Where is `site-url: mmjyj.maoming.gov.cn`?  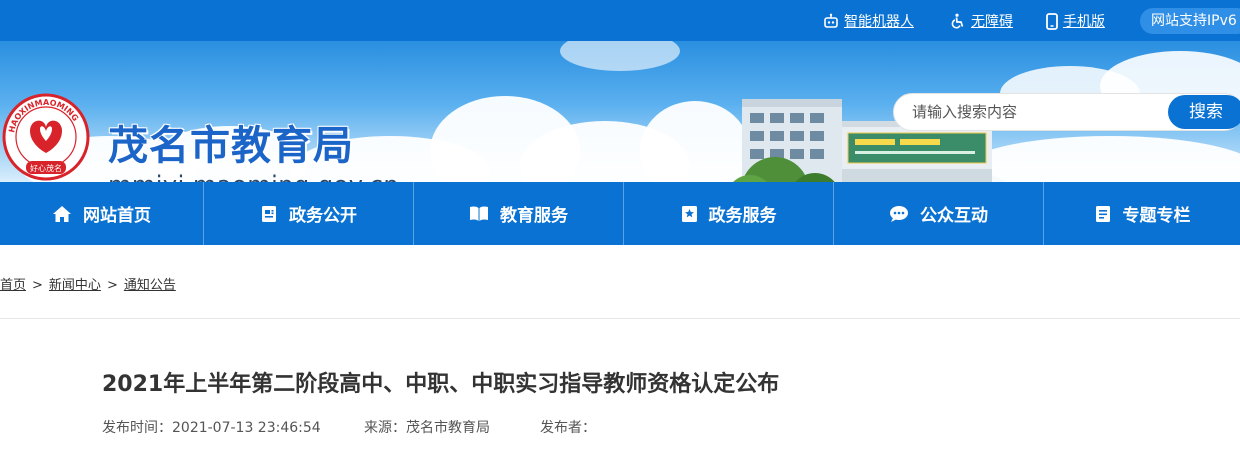 site-url: mmjyj.maoming.gov.cn is located at coordinates (253, 176).